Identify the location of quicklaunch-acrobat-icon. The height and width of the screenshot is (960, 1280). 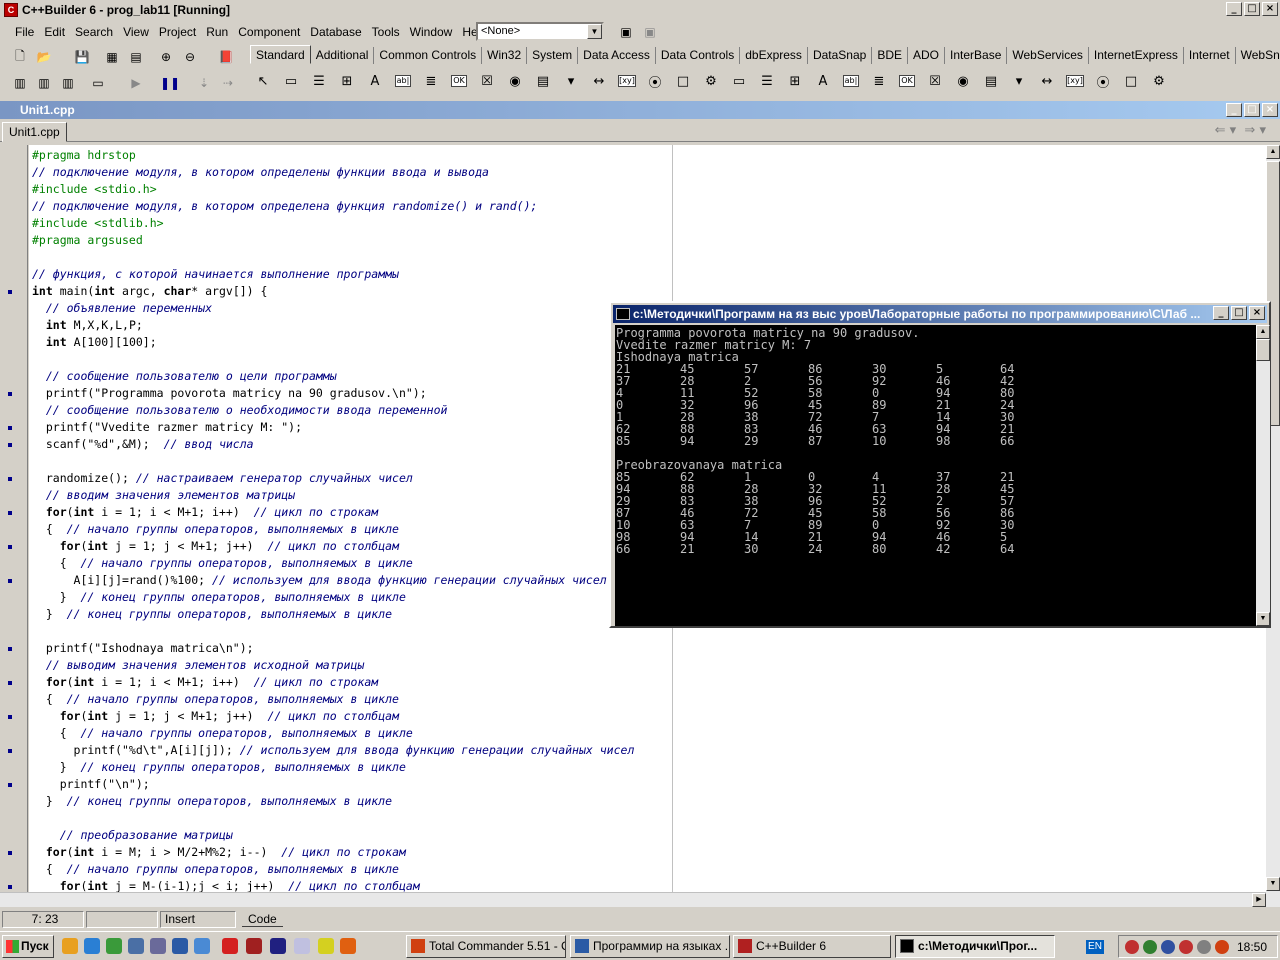
(254, 946).